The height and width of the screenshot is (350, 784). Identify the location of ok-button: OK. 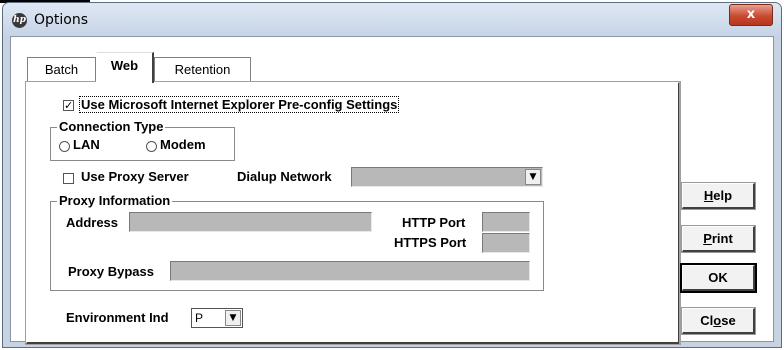
(718, 278).